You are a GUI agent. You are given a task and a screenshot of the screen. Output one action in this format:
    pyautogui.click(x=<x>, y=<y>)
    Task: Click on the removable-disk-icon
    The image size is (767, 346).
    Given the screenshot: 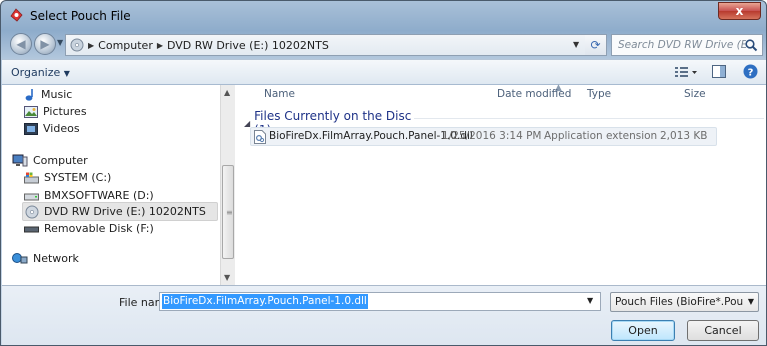 What is the action you would take?
    pyautogui.click(x=31, y=229)
    